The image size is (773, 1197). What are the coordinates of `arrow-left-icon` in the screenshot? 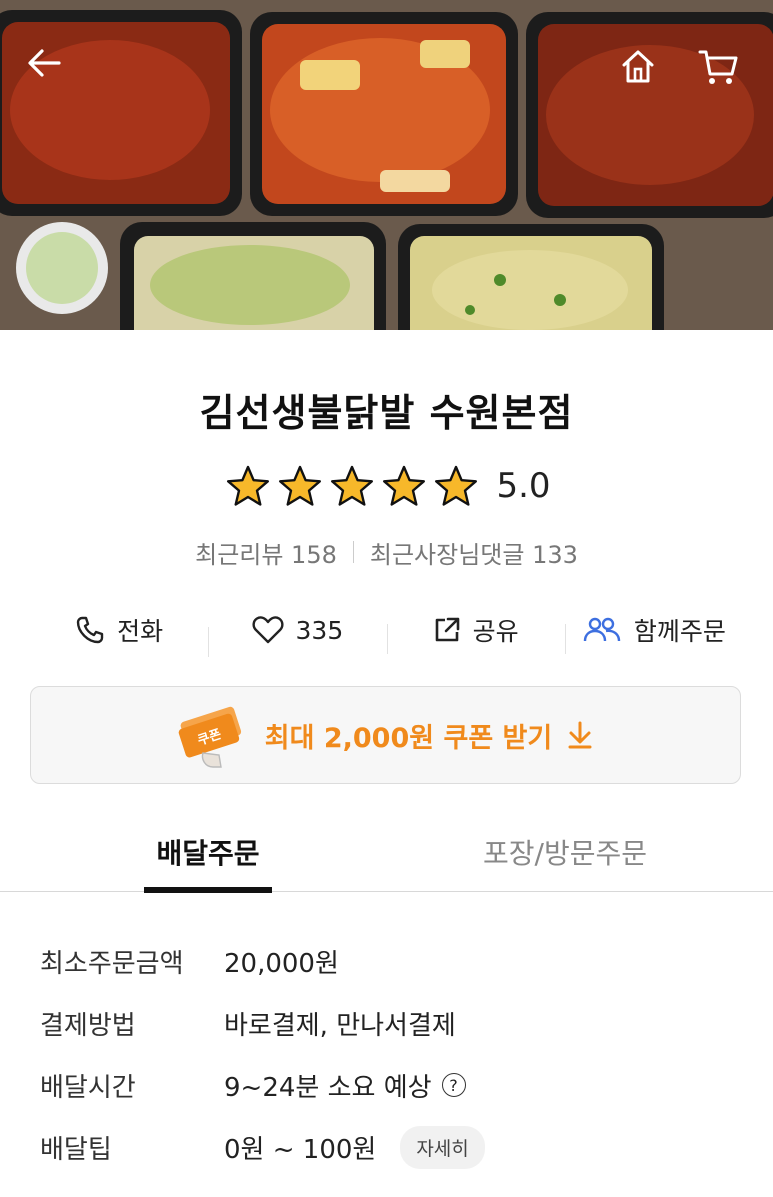 It's located at (44, 63).